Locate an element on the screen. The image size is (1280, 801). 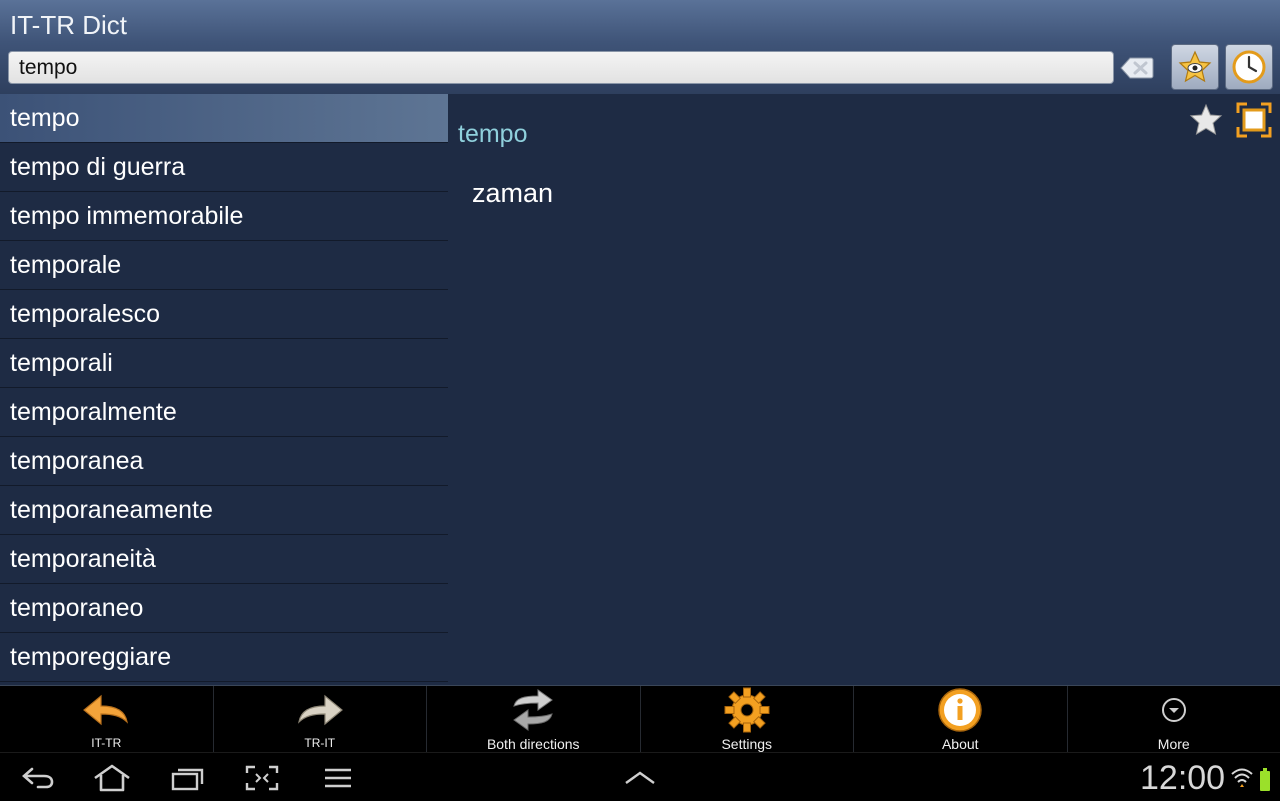
word-list-item: temporaneo is located at coordinates (224, 608).